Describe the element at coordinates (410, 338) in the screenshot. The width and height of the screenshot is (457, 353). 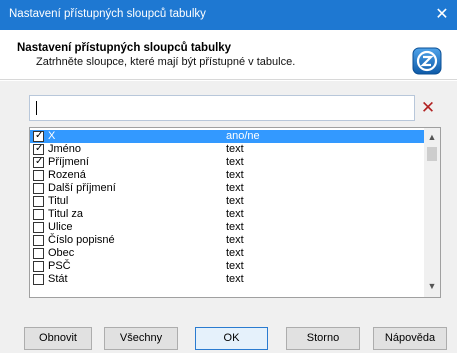
I see `help-button: Nápověda` at that location.